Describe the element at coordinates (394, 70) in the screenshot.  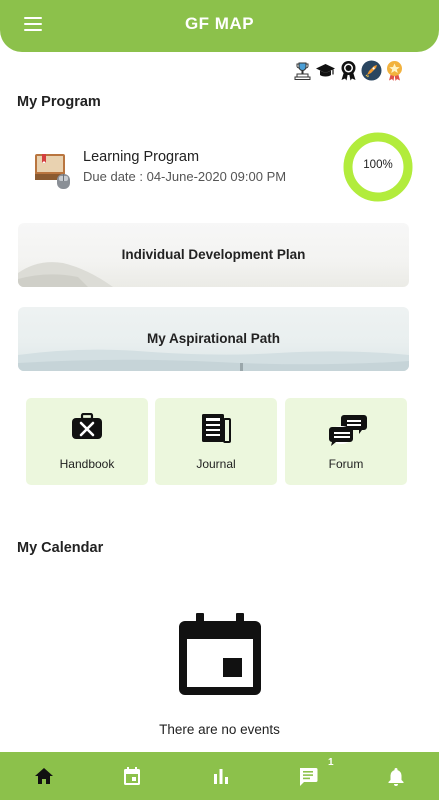
I see `star-medal-badge-icon` at that location.